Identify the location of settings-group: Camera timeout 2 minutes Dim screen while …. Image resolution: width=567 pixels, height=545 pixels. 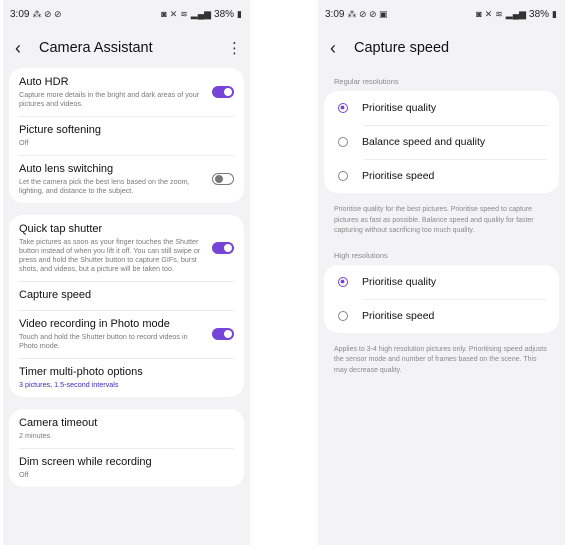
(126, 448).